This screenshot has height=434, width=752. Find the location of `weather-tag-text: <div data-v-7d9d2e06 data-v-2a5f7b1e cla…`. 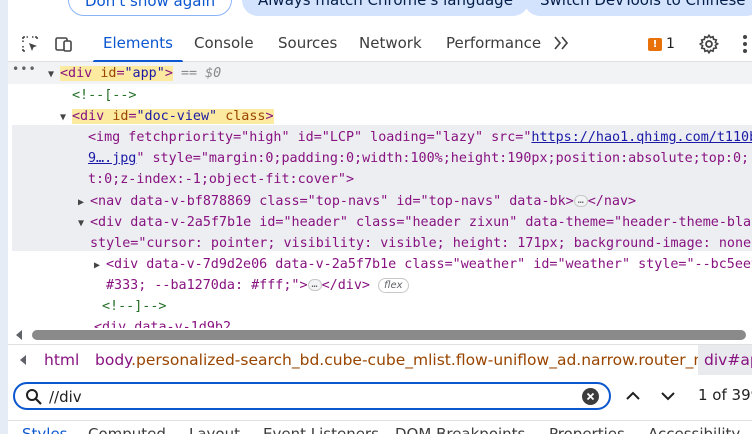

weather-tag-text: <div data-v-7d9d2e06 data-v-2a5f7b1e cla… is located at coordinates (429, 264).